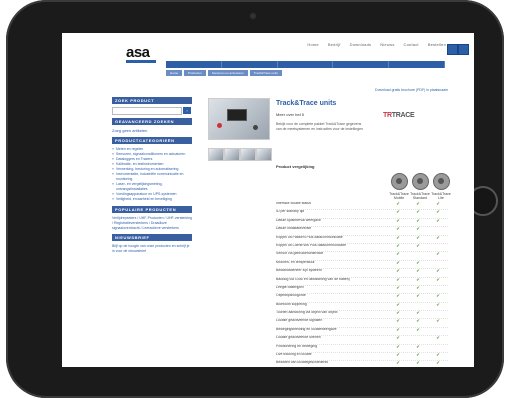 This screenshot has height=398, width=511. Describe the element at coordinates (463, 49) in the screenshot. I see `print-icon` at that location.